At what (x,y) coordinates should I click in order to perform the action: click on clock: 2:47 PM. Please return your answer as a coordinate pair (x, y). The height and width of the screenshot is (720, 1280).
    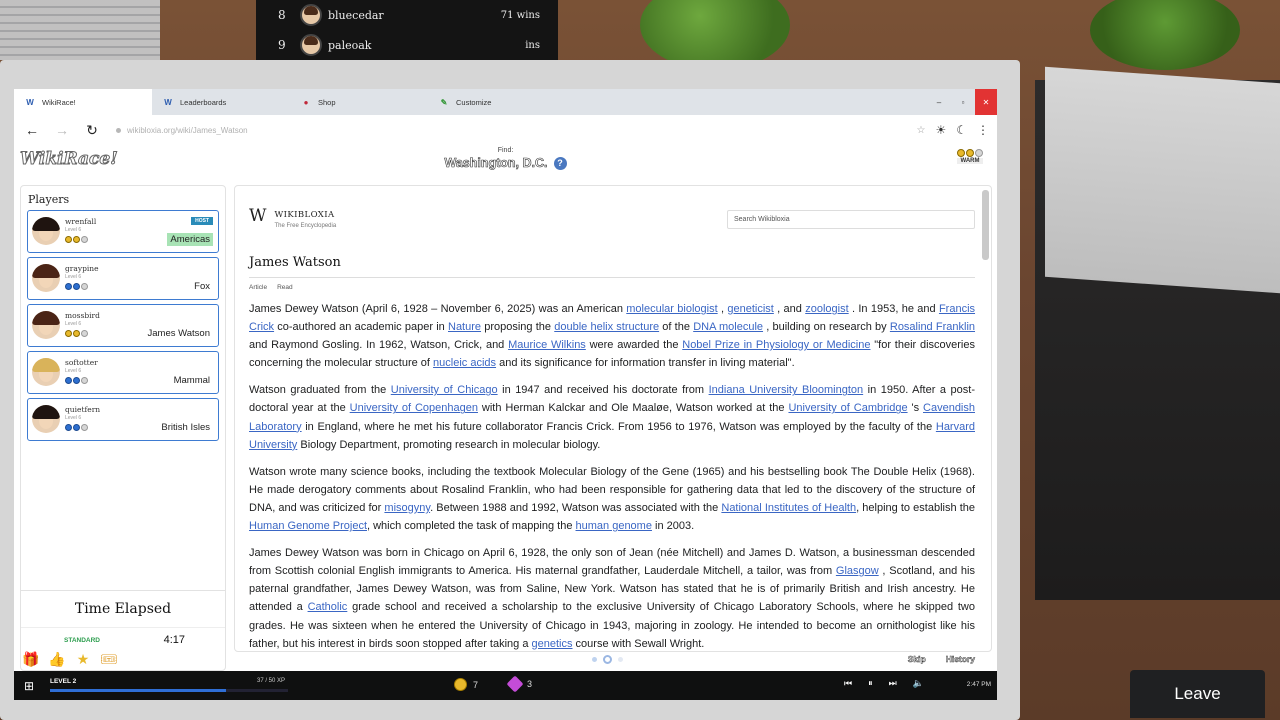
    Looking at the image, I should click on (978, 684).